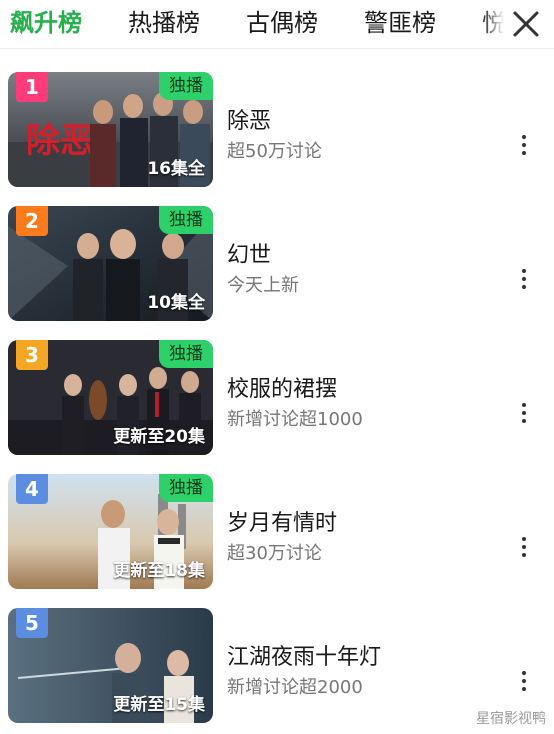 The image size is (554, 734). What do you see at coordinates (46, 24) in the screenshot?
I see `tab-rising: 飙升榜` at bounding box center [46, 24].